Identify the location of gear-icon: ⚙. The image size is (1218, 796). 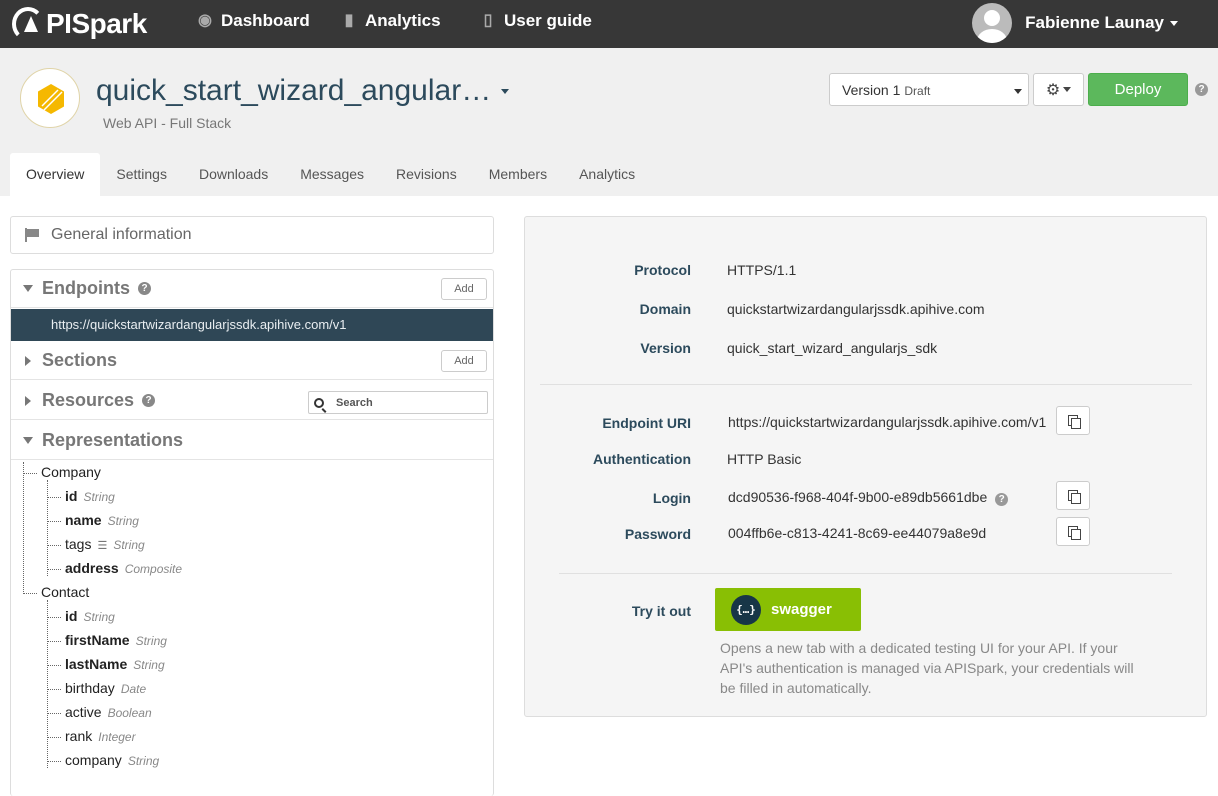
(1053, 90).